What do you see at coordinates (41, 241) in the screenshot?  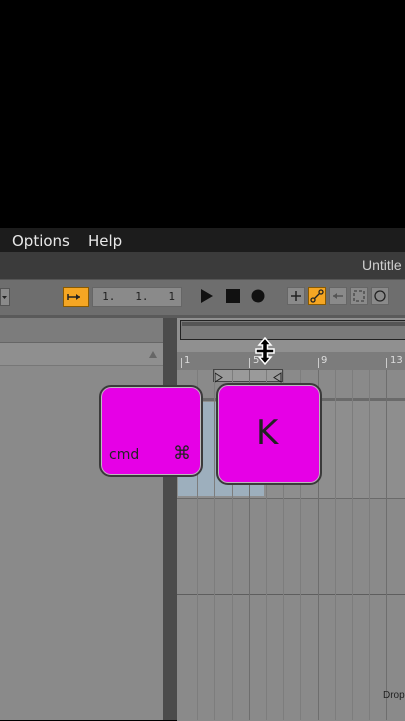 I see `menu-options: Options` at bounding box center [41, 241].